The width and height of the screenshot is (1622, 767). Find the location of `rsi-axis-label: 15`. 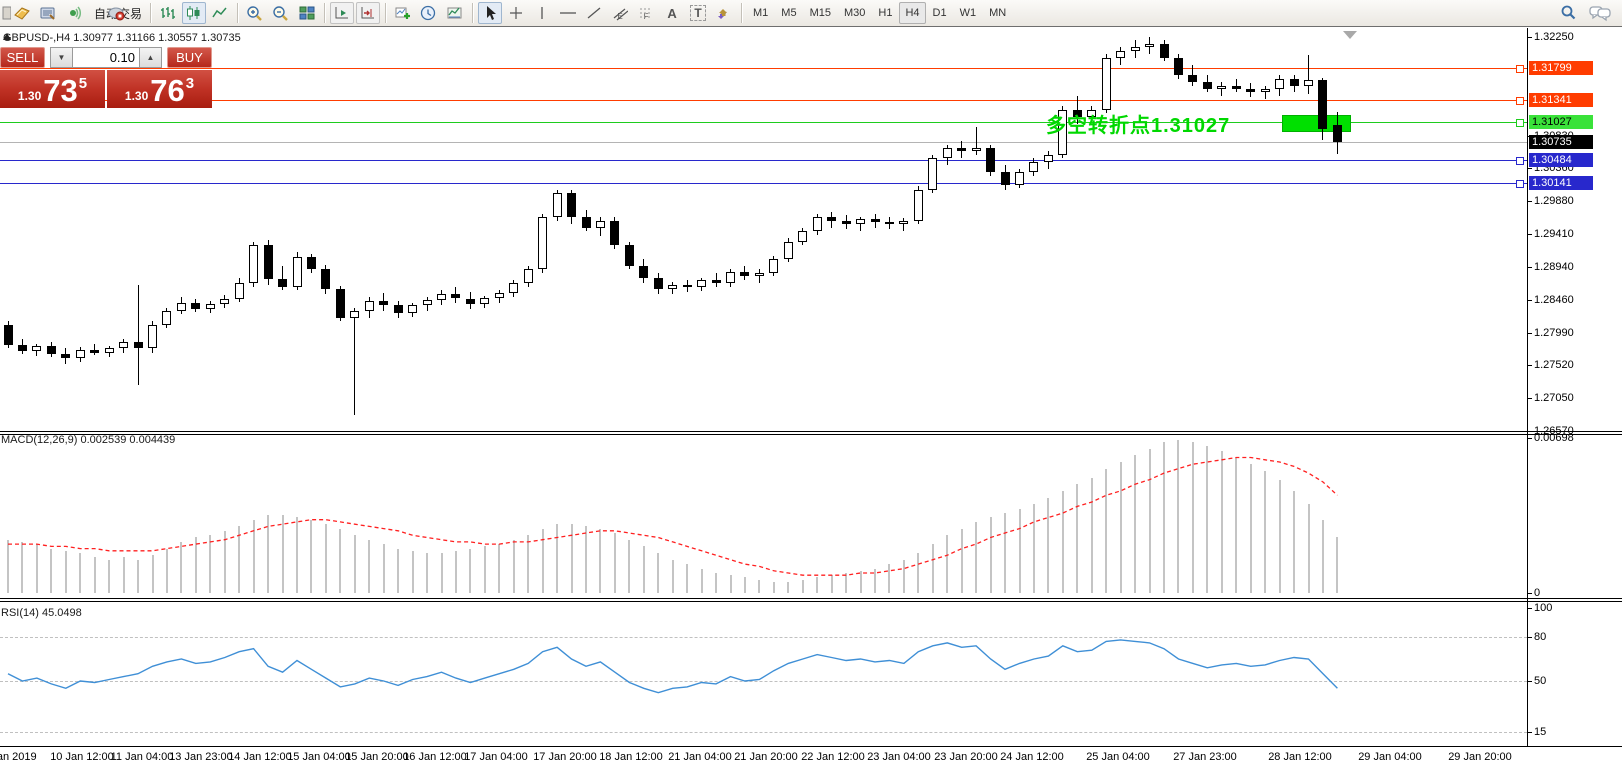

rsi-axis-label: 15 is located at coordinates (1540, 732).